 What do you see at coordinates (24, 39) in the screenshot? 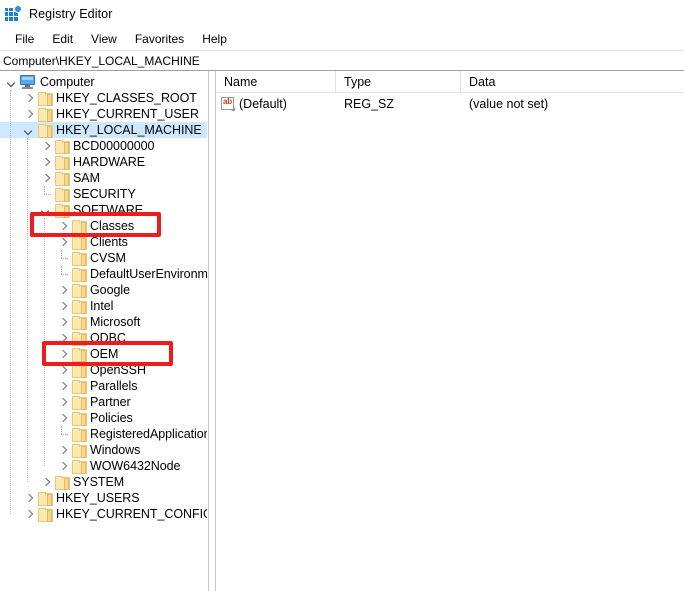
I see `menu-item-file: File` at bounding box center [24, 39].